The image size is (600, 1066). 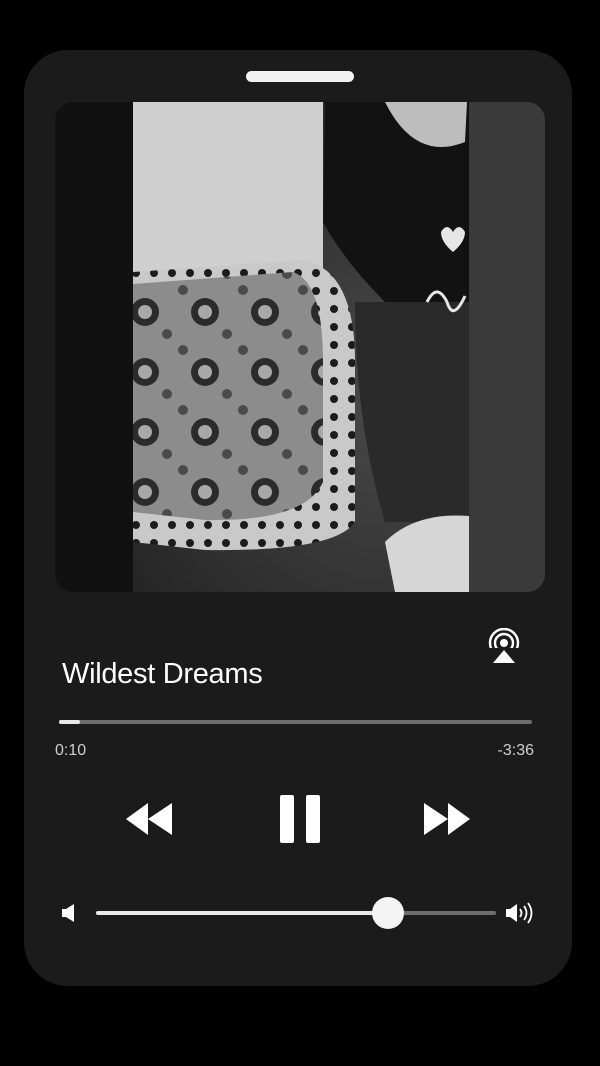 I want to click on volume-knob, so click(x=388, y=913).